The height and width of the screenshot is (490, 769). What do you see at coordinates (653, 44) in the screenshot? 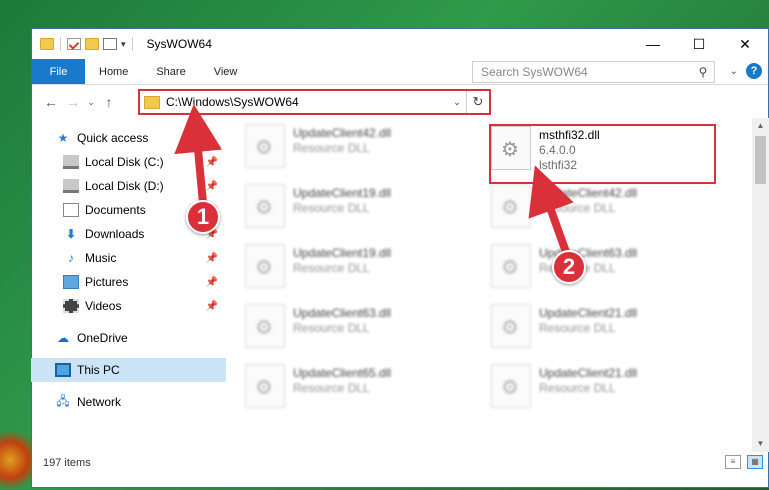
I see `minimize-button: —` at bounding box center [653, 44].